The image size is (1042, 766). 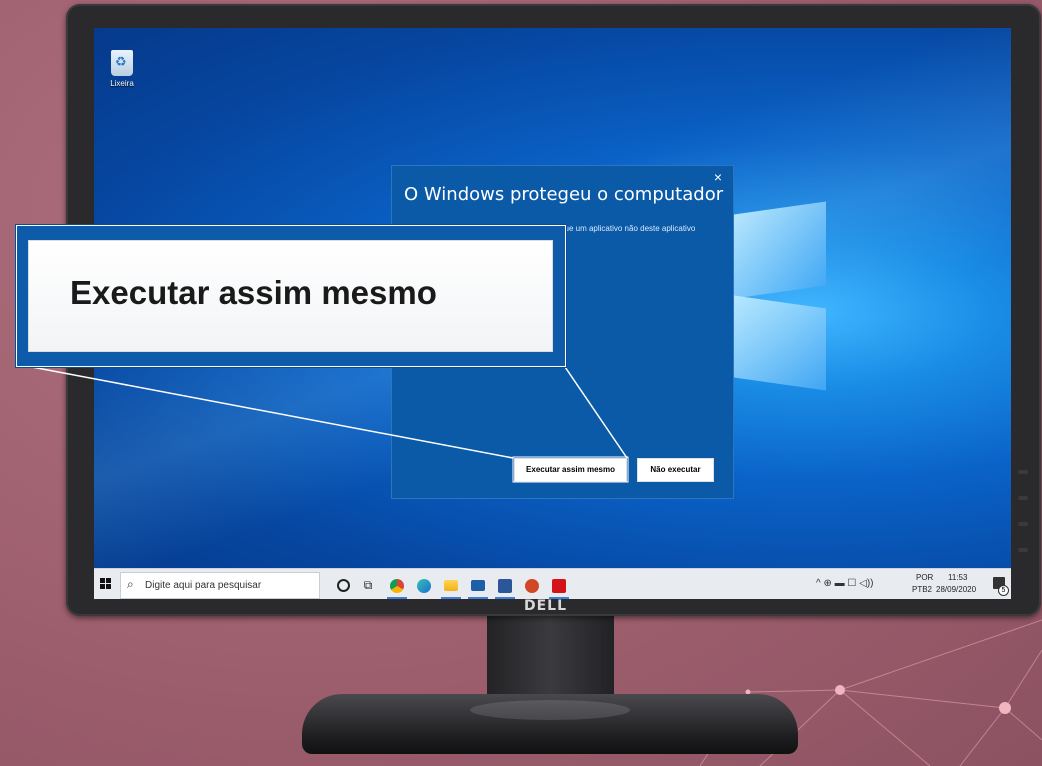 I want to click on zoom-callout: Executar assim mesmo, so click(x=291, y=296).